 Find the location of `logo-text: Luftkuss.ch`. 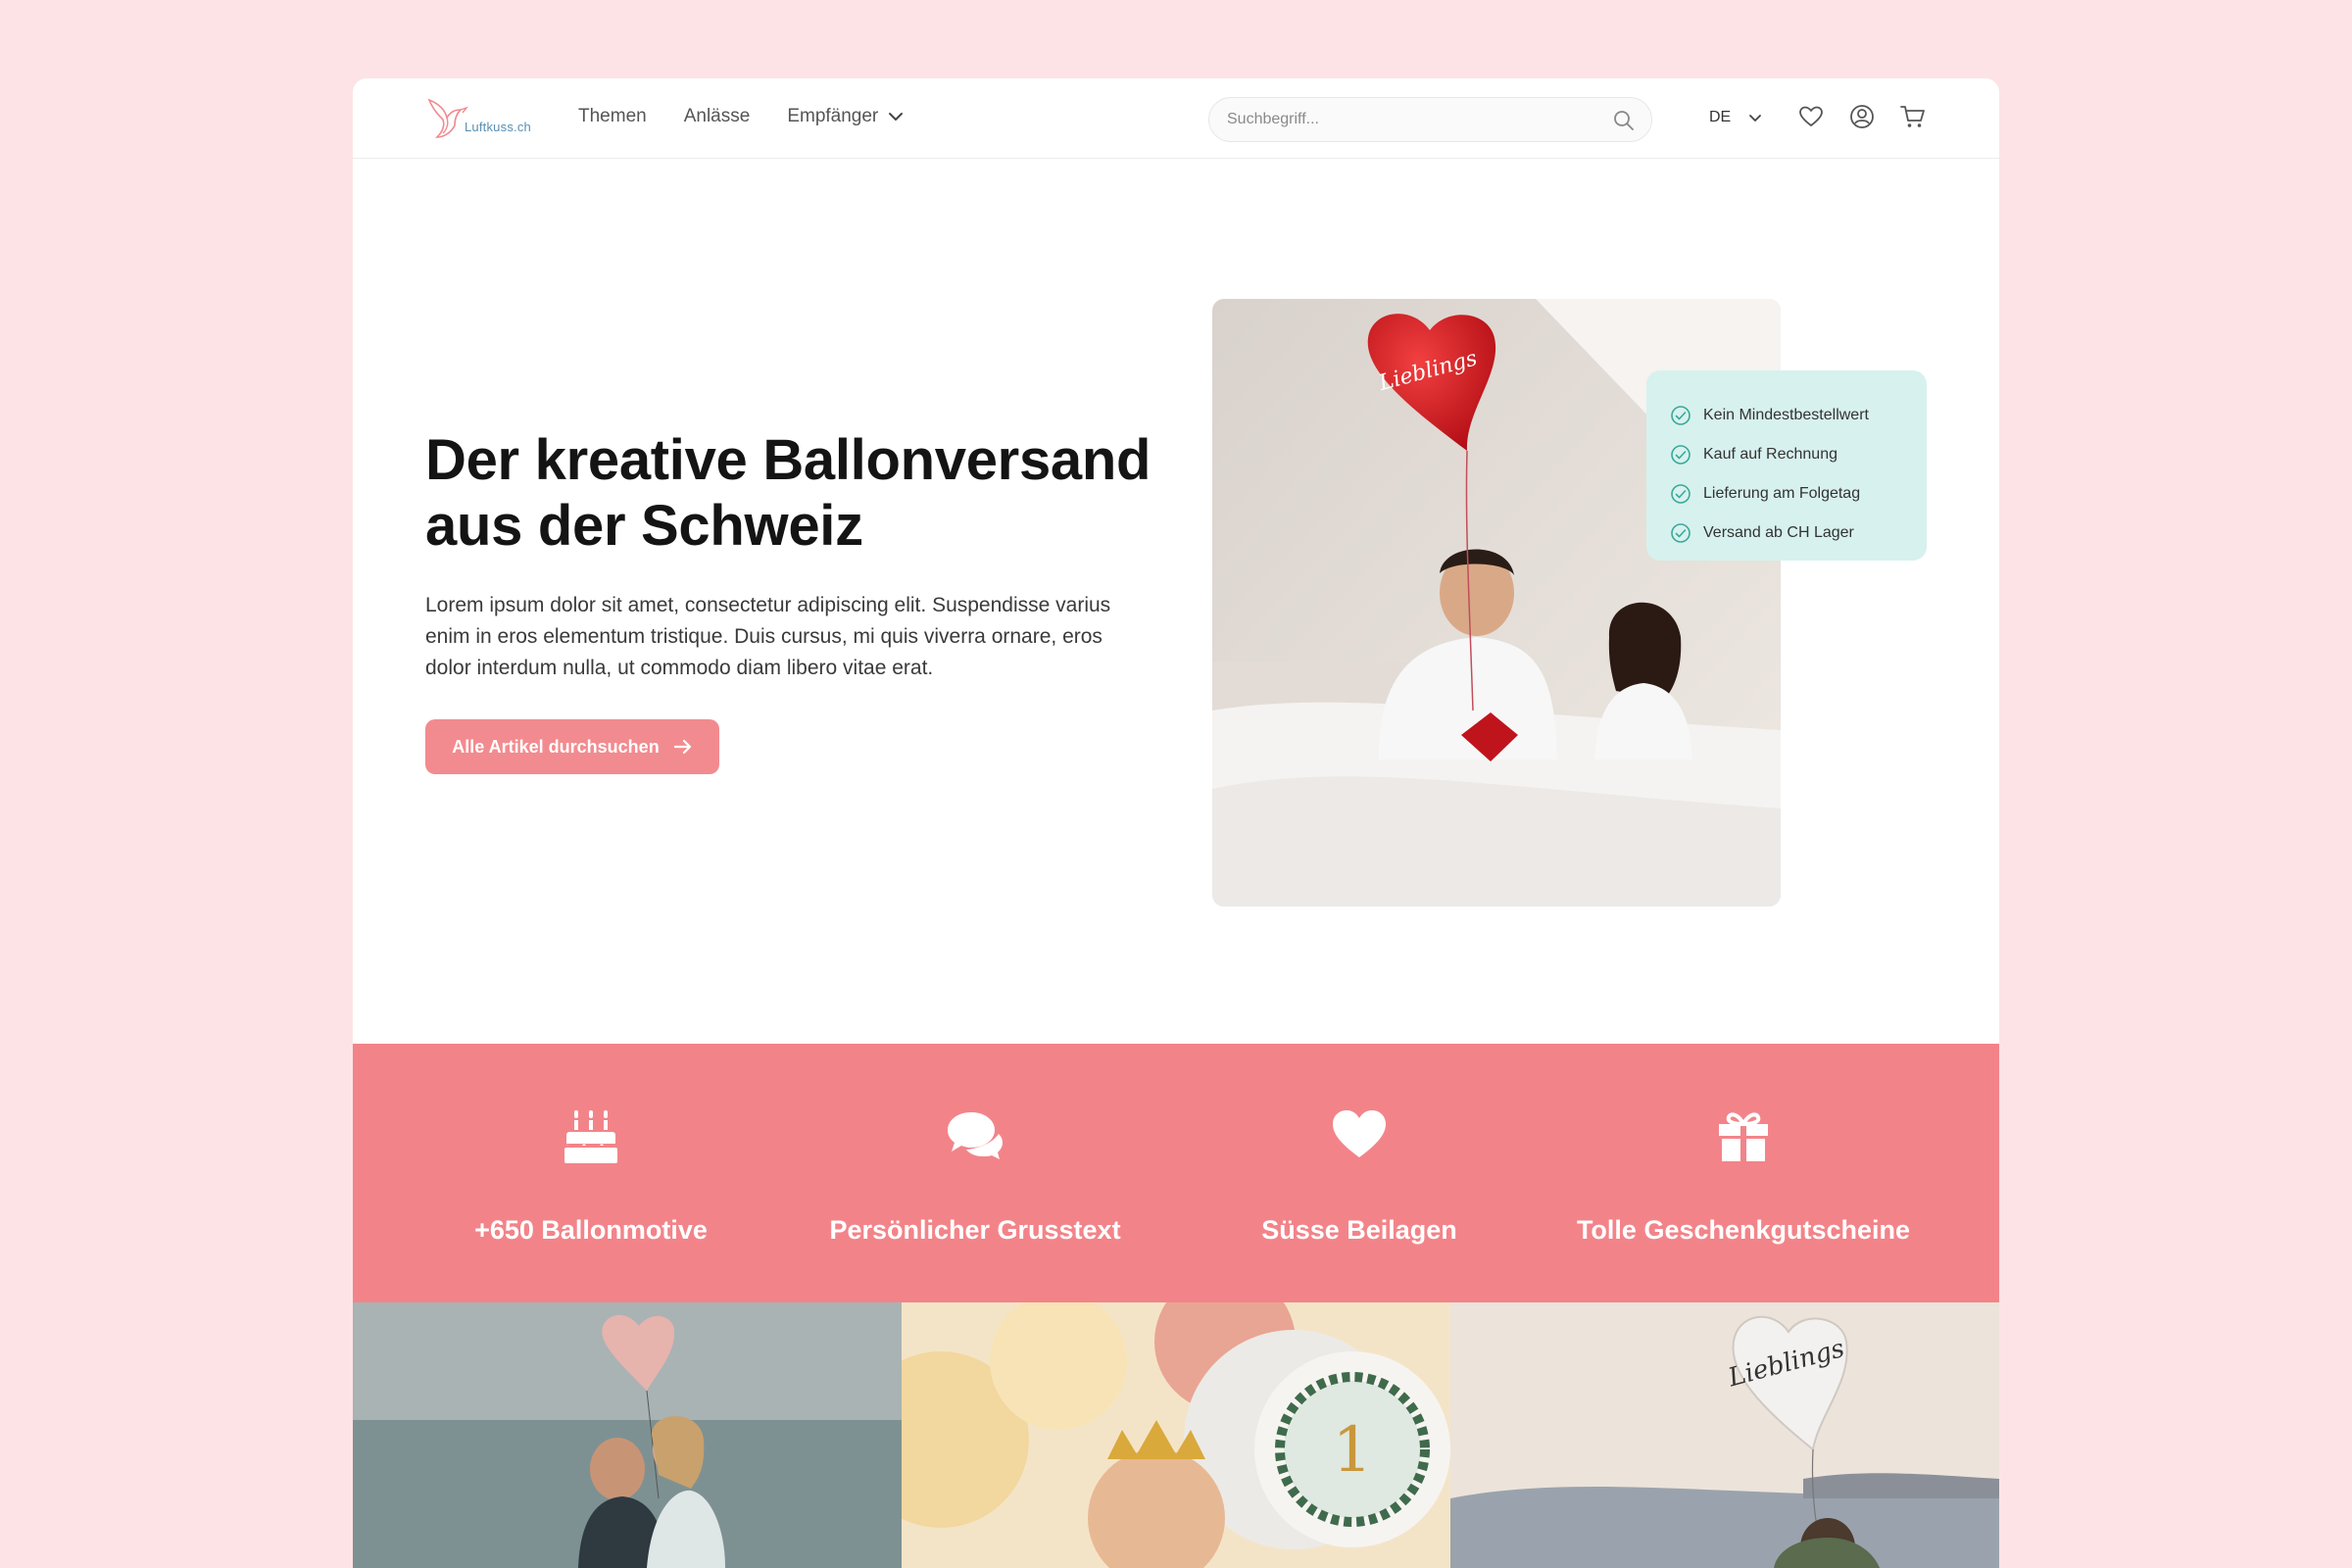

logo-text: Luftkuss.ch is located at coordinates (498, 127).